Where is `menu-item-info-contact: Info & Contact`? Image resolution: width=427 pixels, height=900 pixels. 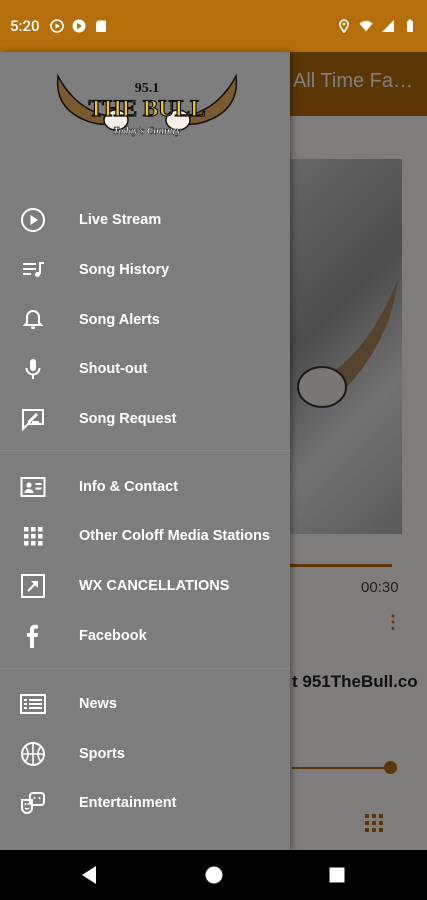 menu-item-info-contact: Info & Contact is located at coordinates (145, 487).